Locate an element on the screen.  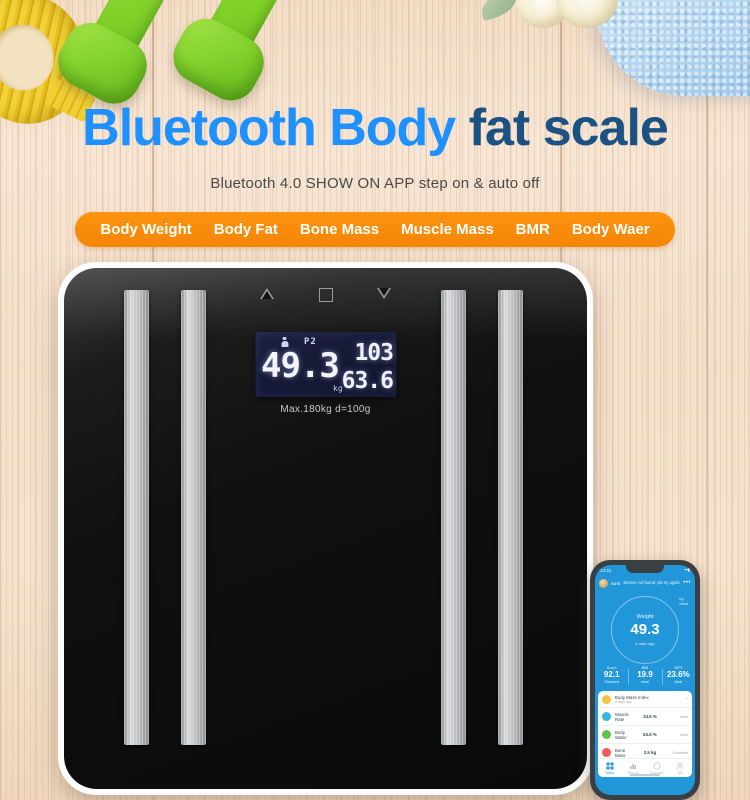
triangle-up-icon is located at coordinates (267, 293).